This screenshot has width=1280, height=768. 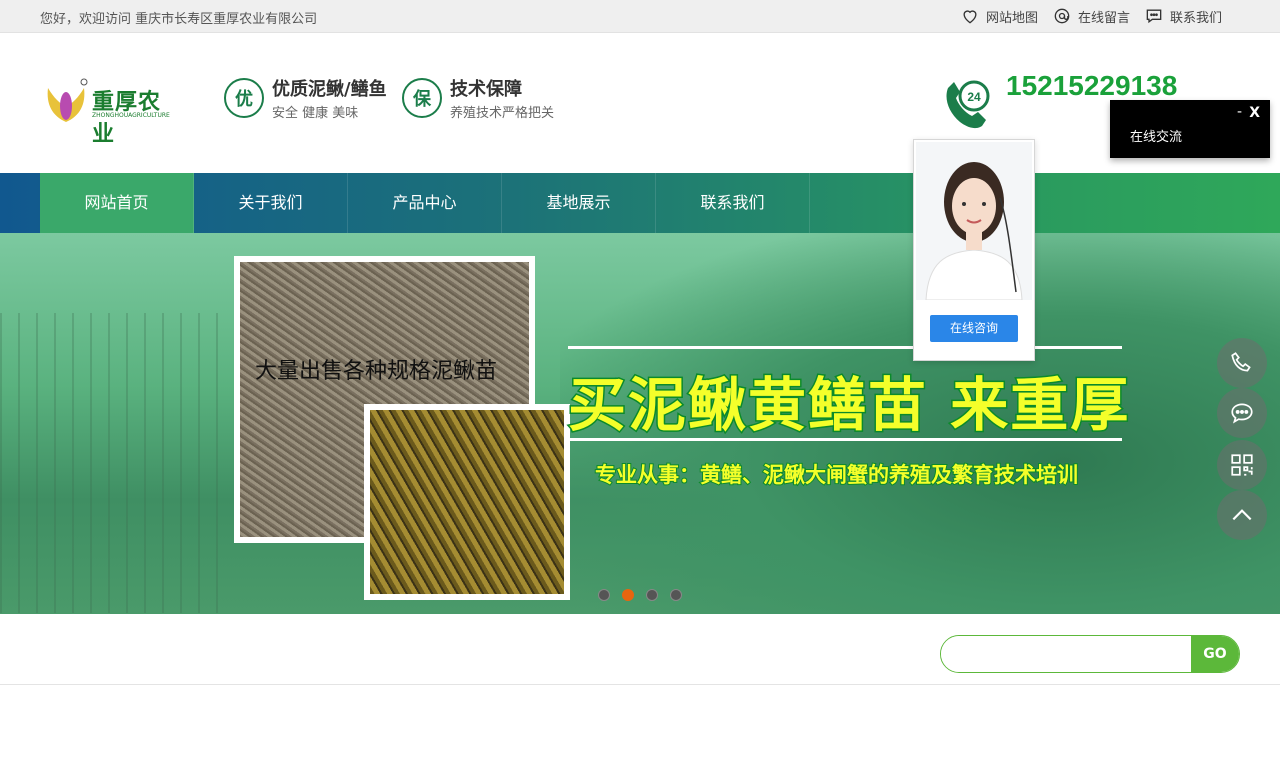 I want to click on heart-icon, so click(x=970, y=17).